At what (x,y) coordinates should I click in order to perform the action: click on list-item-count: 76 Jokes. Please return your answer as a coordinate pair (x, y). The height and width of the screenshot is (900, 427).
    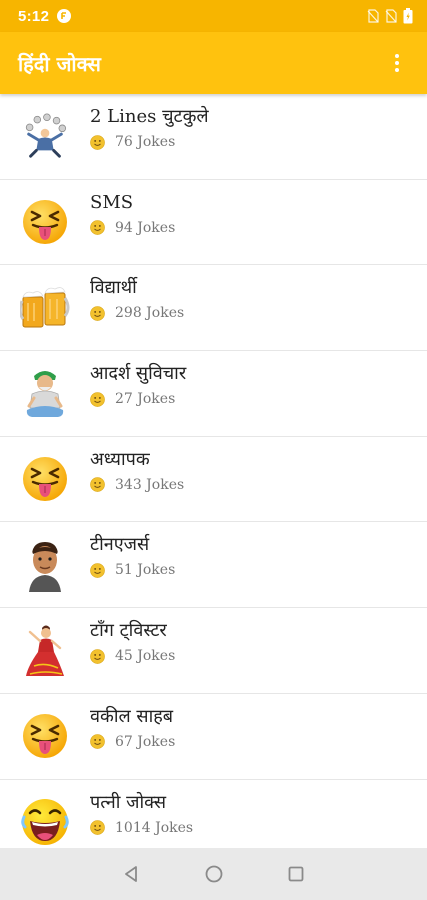
    Looking at the image, I should click on (149, 142).